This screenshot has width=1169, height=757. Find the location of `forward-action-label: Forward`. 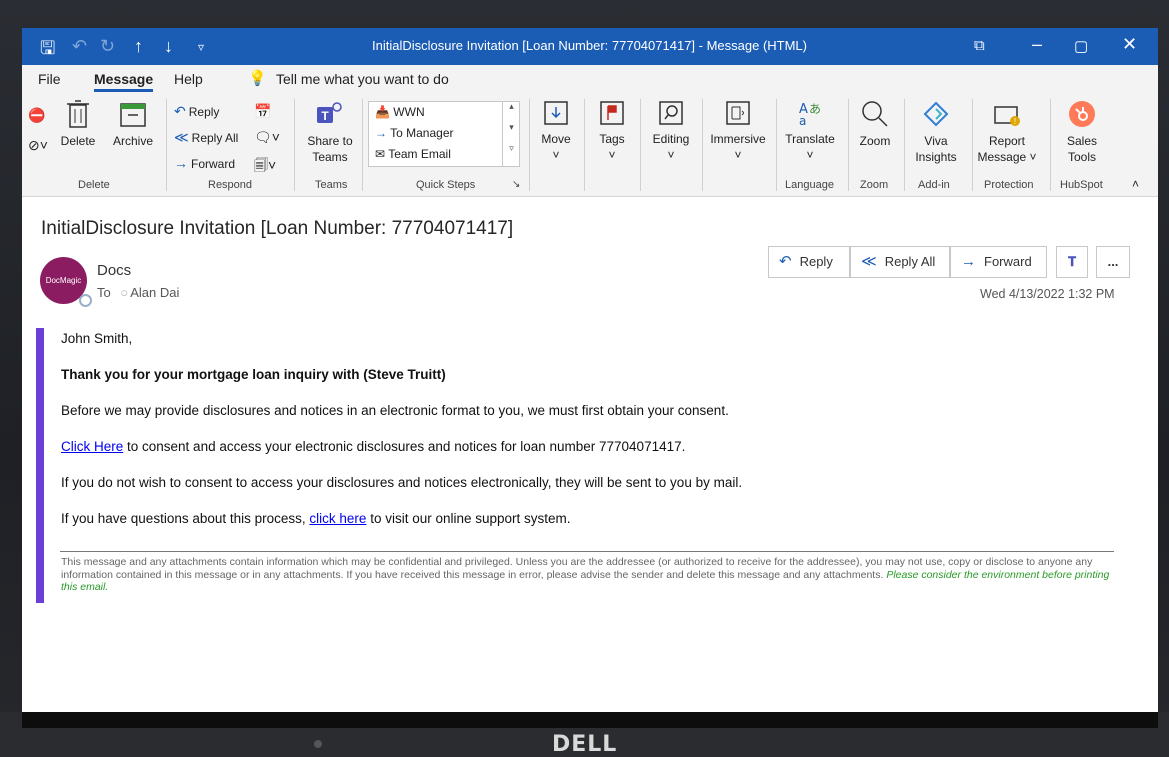

forward-action-label: Forward is located at coordinates (1008, 261).